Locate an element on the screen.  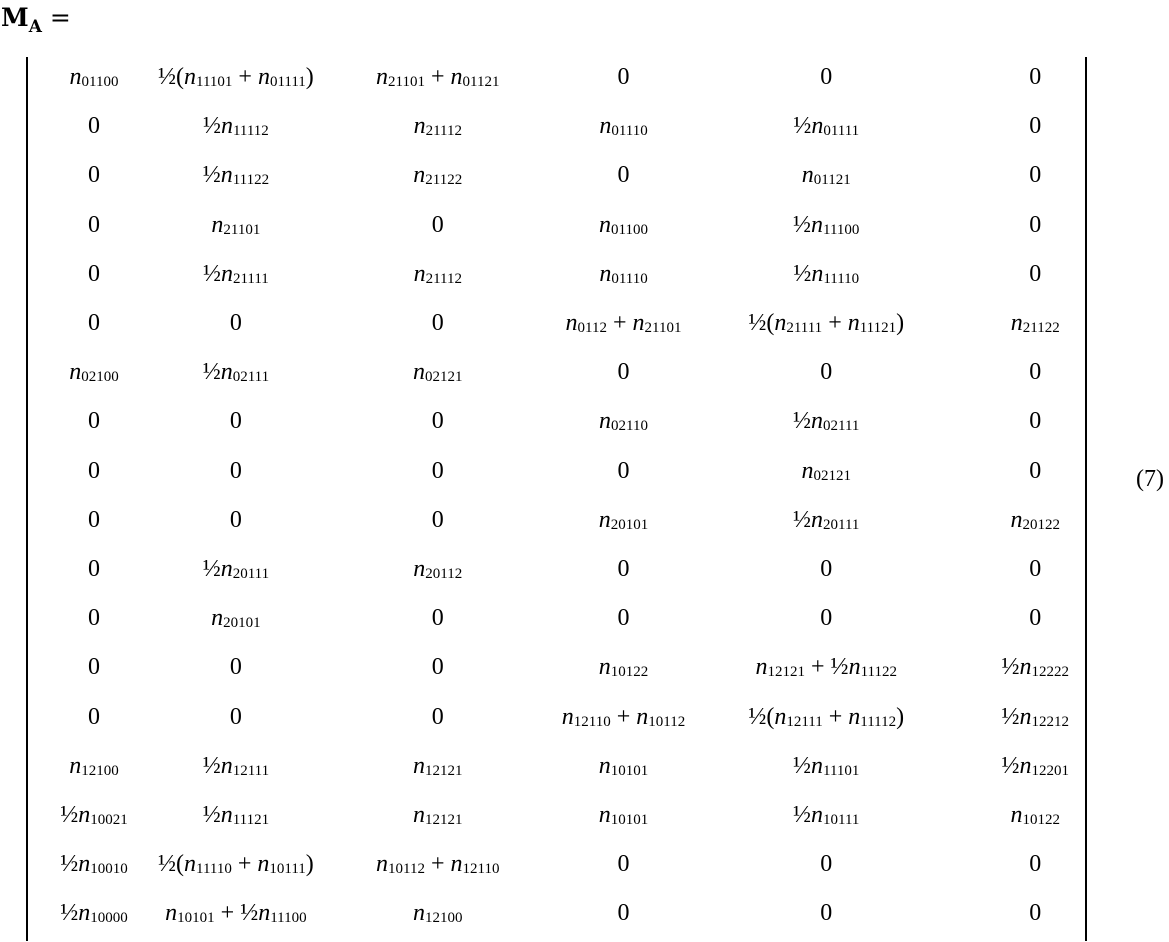
matrix-cell: n10122 is located at coordinates (623, 667).